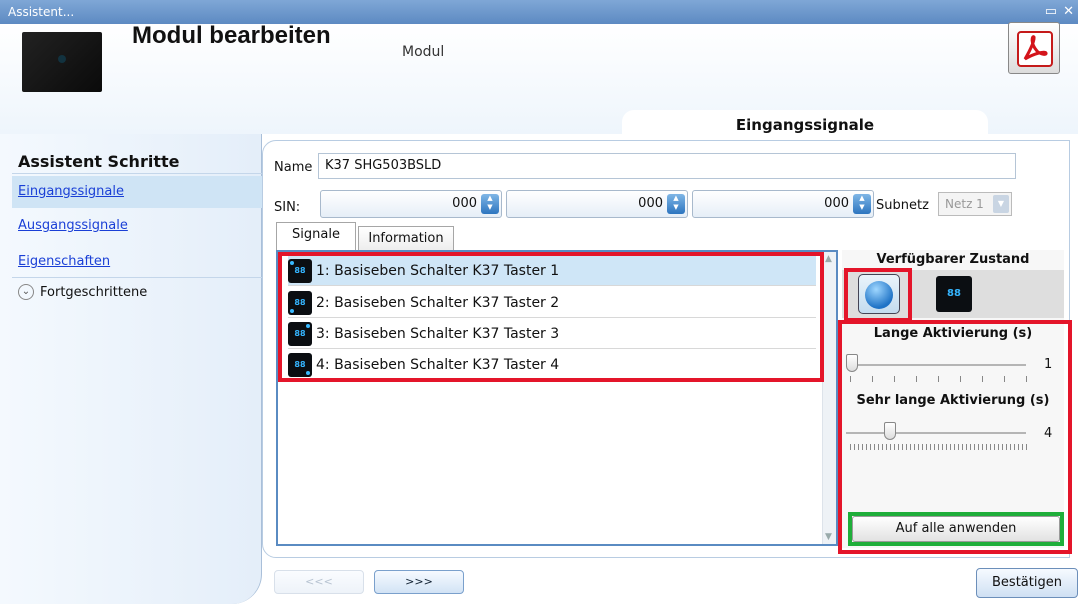 The height and width of the screenshot is (604, 1078). What do you see at coordinates (667, 166) in the screenshot?
I see `name-field: K37 SHG503BSLD` at bounding box center [667, 166].